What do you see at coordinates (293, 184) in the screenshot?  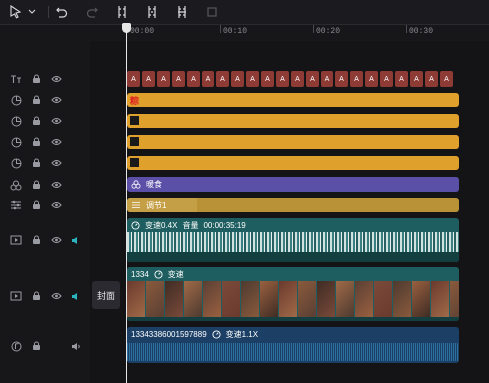 I see `effect-clip: 暖食` at bounding box center [293, 184].